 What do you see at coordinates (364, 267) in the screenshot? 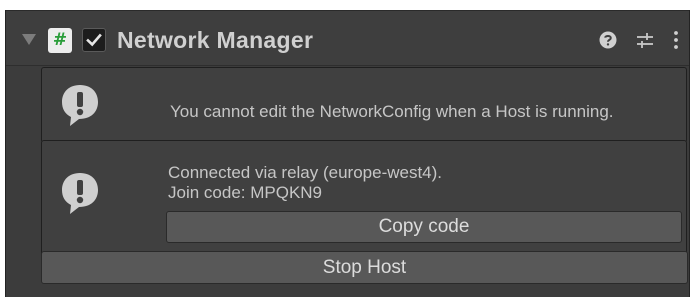
I see `stop-host-button: Stop Host` at bounding box center [364, 267].